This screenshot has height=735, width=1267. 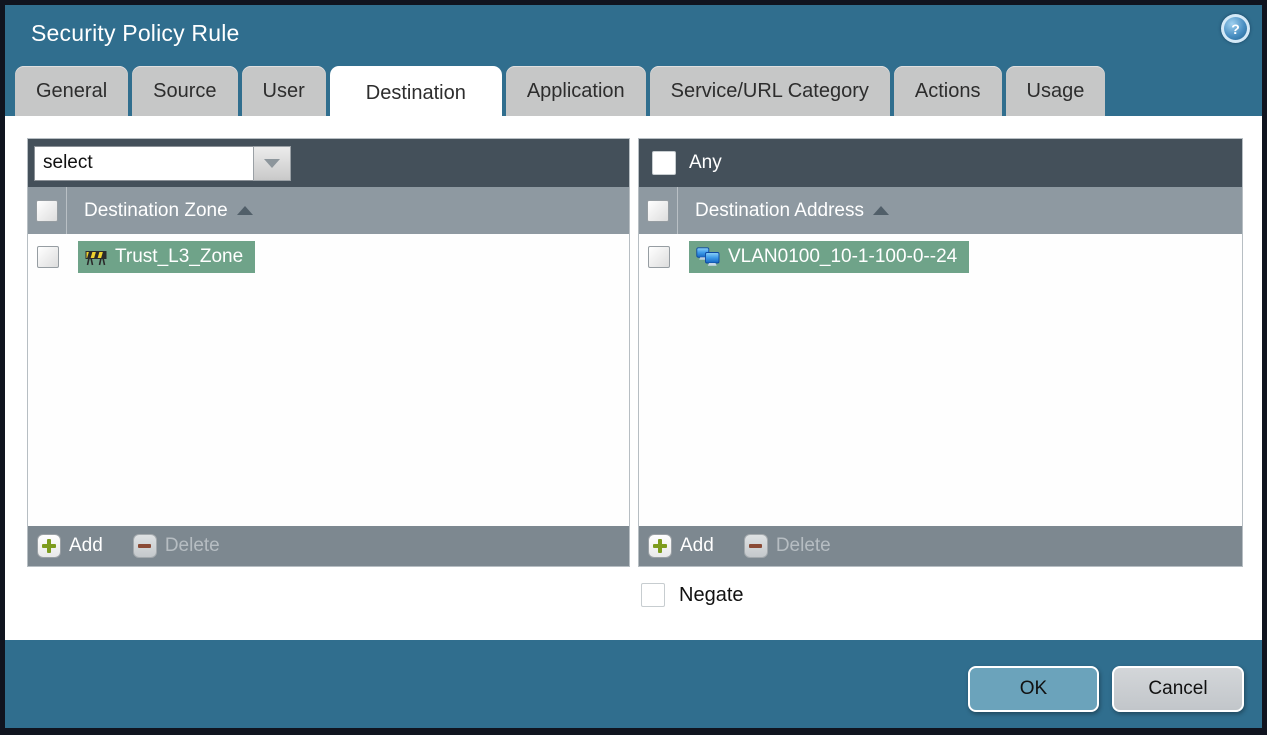 I want to click on address-row-checkbox, so click(x=658, y=257).